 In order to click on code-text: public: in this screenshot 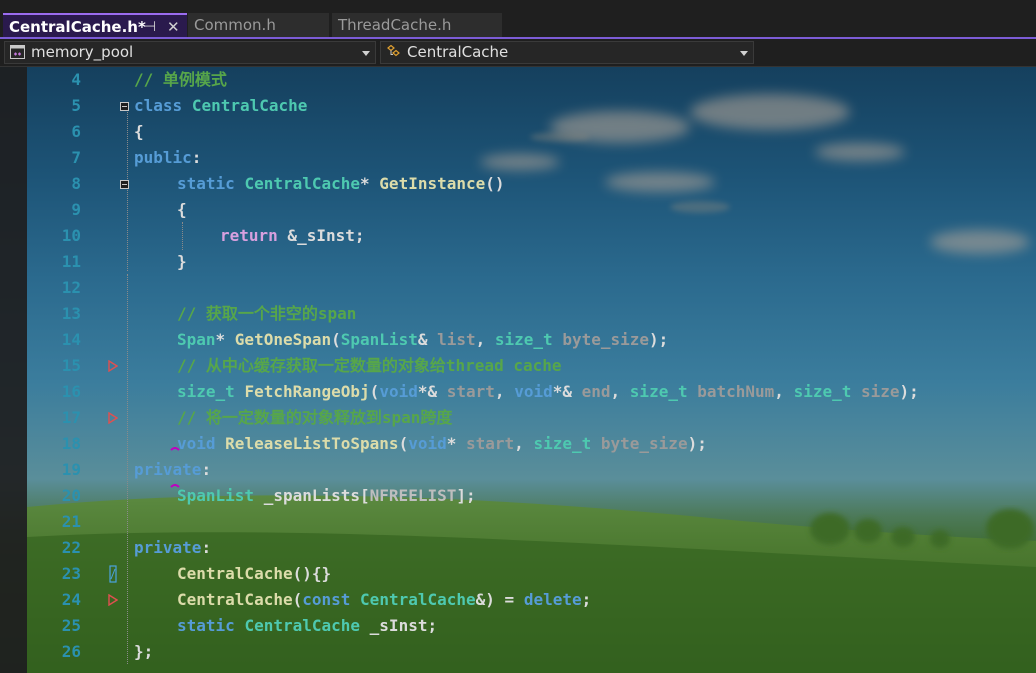, I will do `click(168, 157)`.